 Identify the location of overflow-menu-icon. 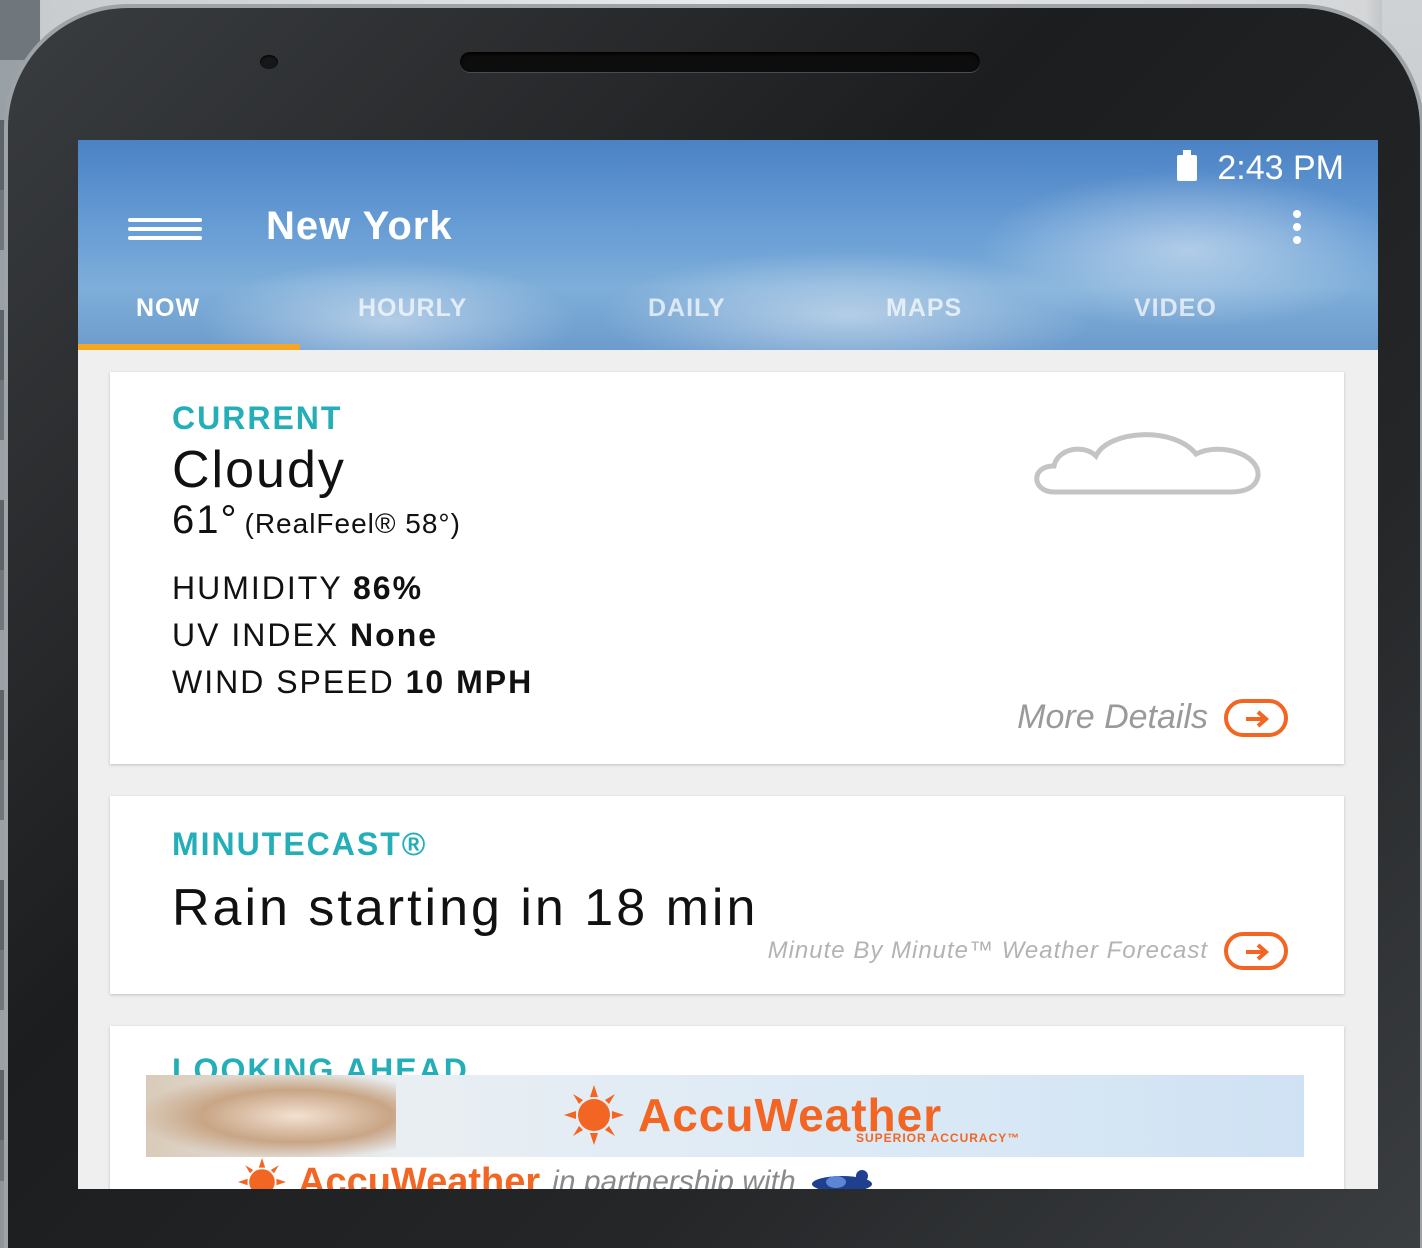
(1297, 228).